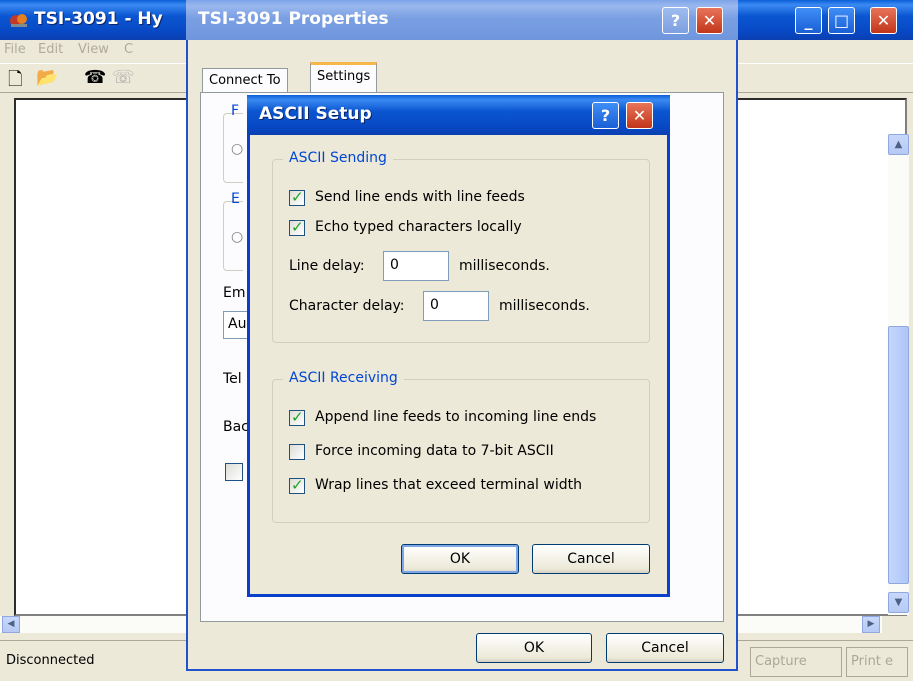 The width and height of the screenshot is (913, 681). What do you see at coordinates (448, 485) in the screenshot?
I see `wrap-lines-label: Wrap lines that exceed terminal width` at bounding box center [448, 485].